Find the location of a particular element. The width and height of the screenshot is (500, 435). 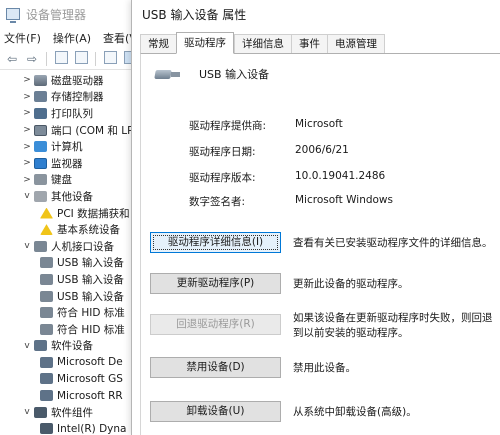

tree-category: > 键盘 is located at coordinates (75, 180).